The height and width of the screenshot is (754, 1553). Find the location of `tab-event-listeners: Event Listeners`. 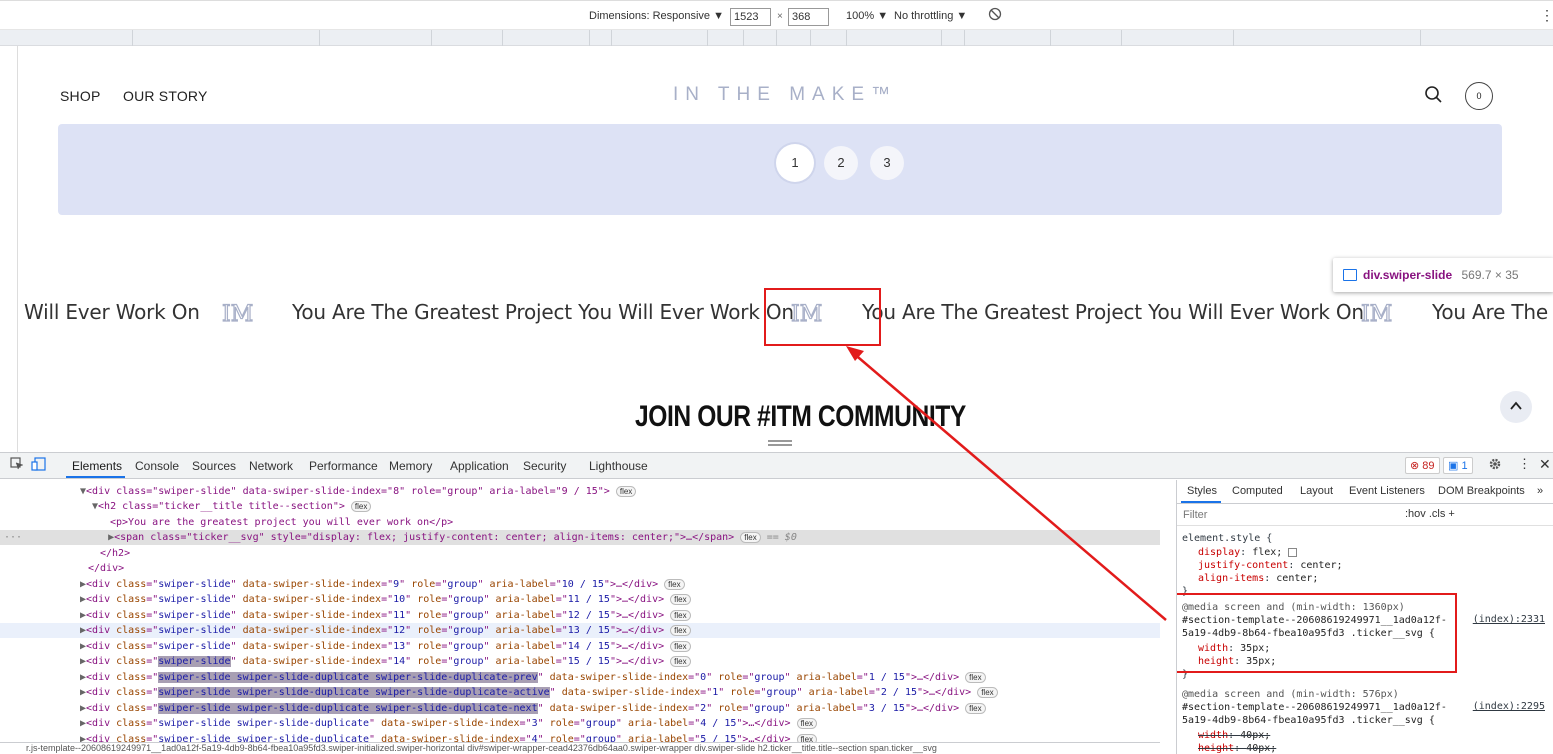

tab-event-listeners: Event Listeners is located at coordinates (1387, 491).